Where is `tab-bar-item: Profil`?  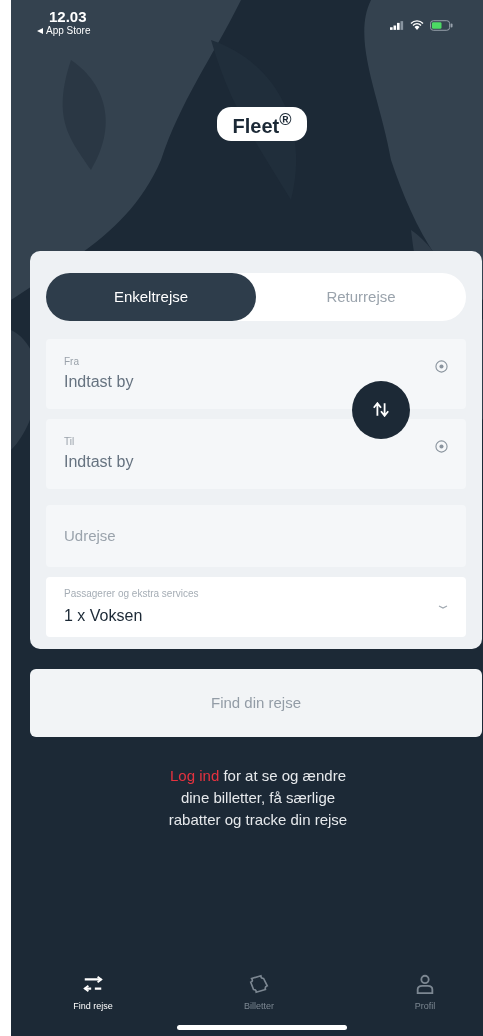
tab-bar-item: Profil is located at coordinates (425, 992).